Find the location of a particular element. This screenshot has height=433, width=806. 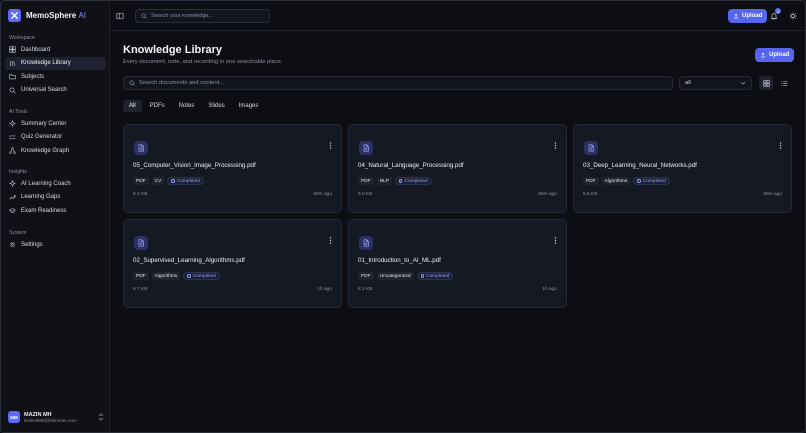

folder-icon is located at coordinates (12, 77).